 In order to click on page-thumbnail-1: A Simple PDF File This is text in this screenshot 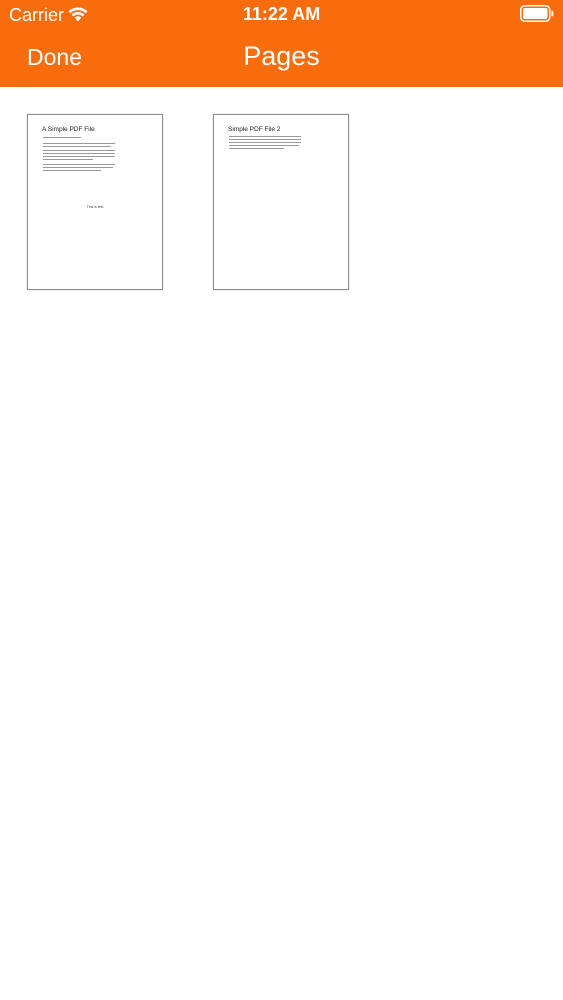, I will do `click(95, 202)`.